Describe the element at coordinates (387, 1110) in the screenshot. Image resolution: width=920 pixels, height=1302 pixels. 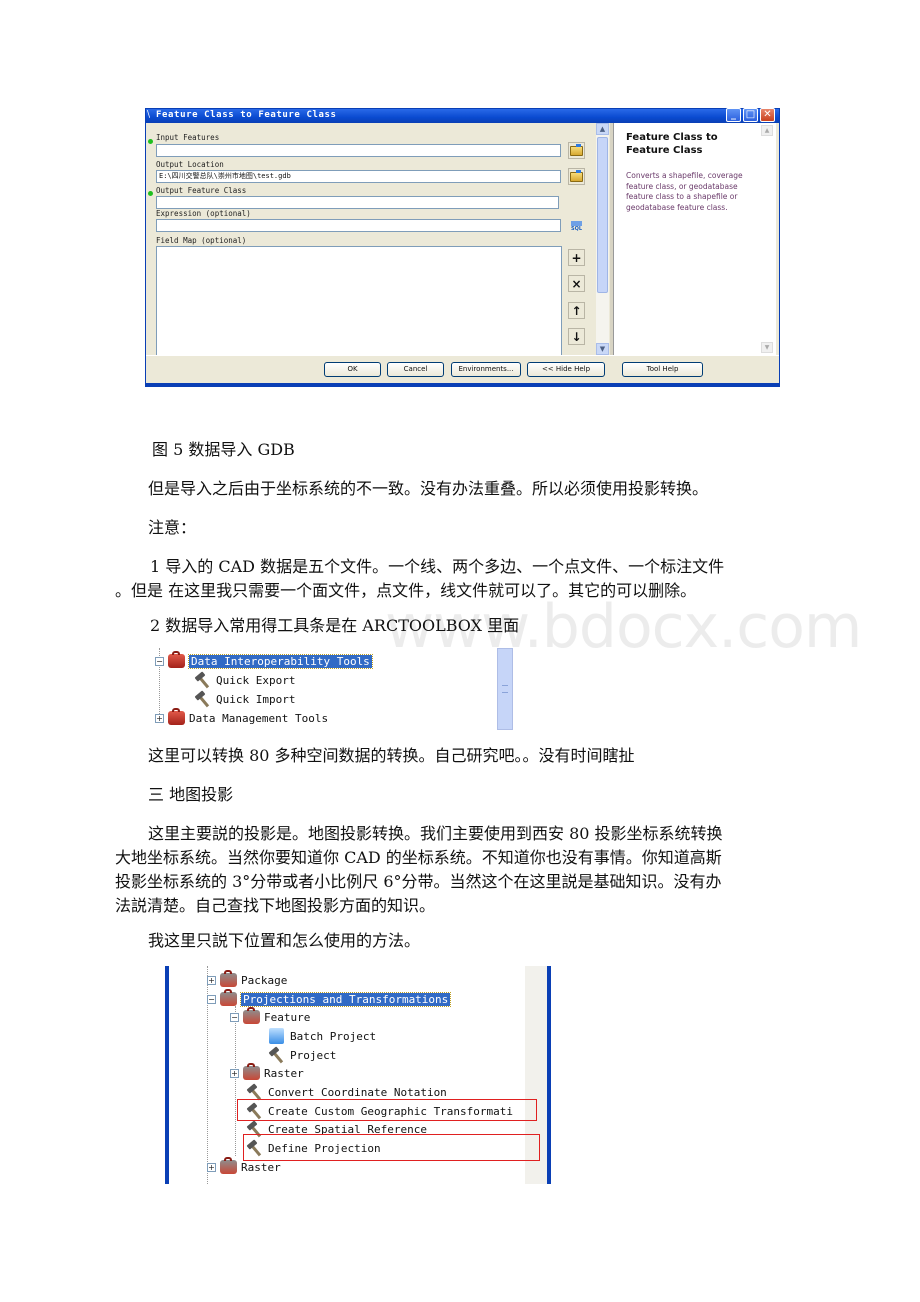
I see `highlight-box-custom-transformation` at that location.